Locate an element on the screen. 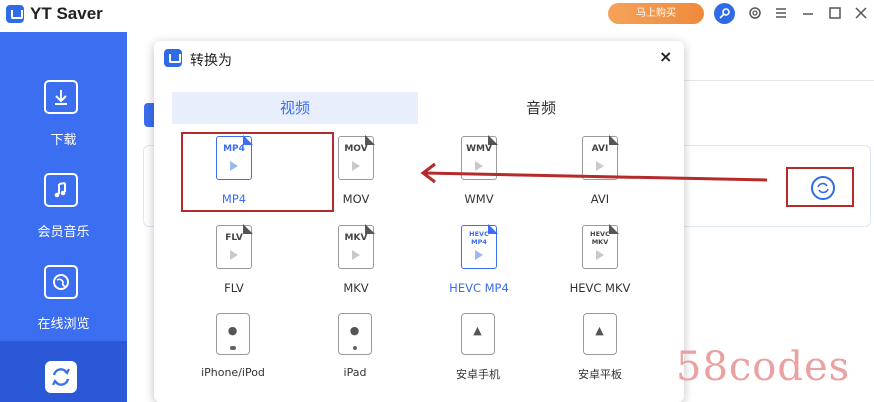 This screenshot has width=874, height=402. format-option-hevc-mp4: HEVC MP4 HEVC MP4 is located at coordinates (478, 264).